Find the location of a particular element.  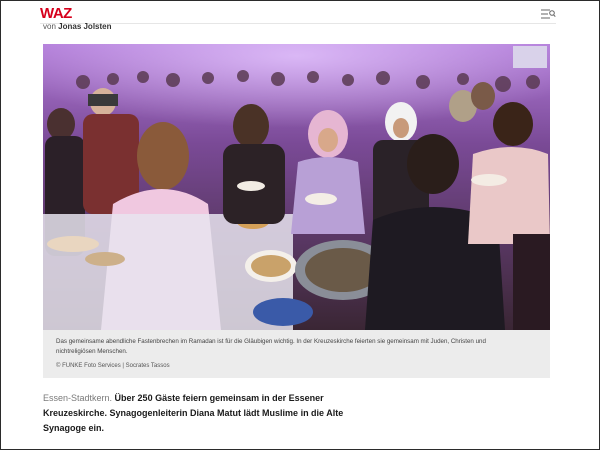

byline: von Jonas Jolsten is located at coordinates (77, 26).